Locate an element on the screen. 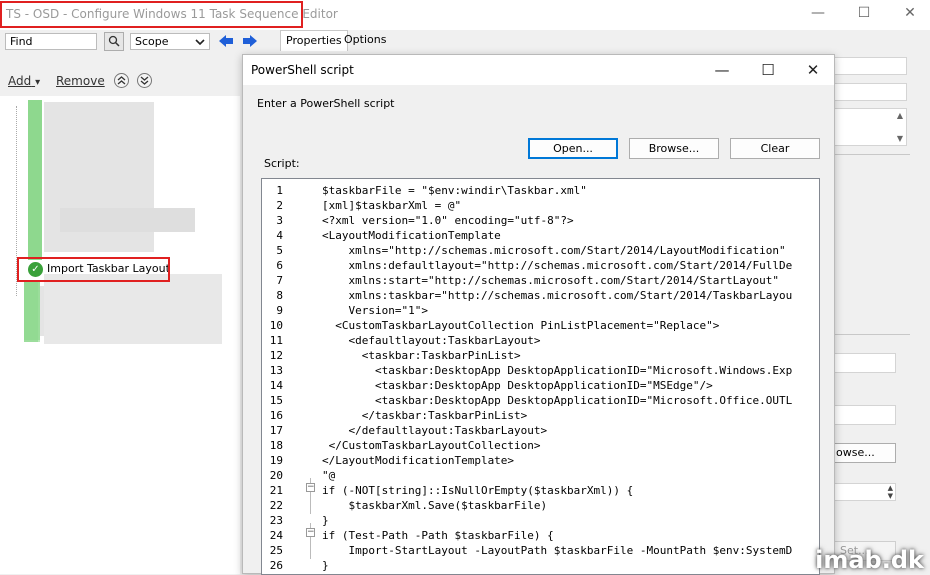  back-button is located at coordinates (226, 41).